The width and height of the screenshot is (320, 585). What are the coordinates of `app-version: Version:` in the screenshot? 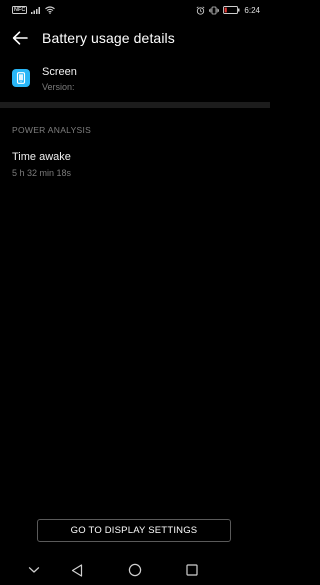 It's located at (58, 87).